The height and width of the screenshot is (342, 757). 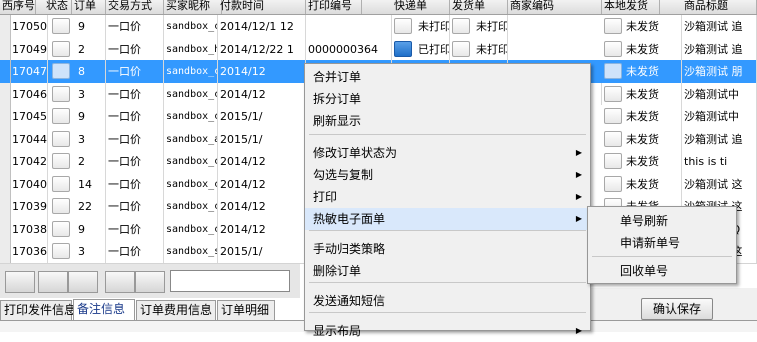 I want to click on column-header: 买家昵称, so click(x=193, y=7).